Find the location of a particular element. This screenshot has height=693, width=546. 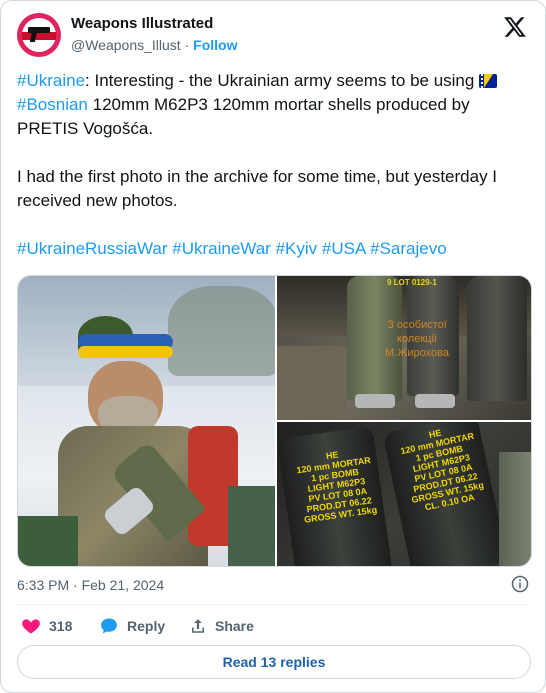

handle-row: @Weapons_Illust · Follow is located at coordinates (154, 45).